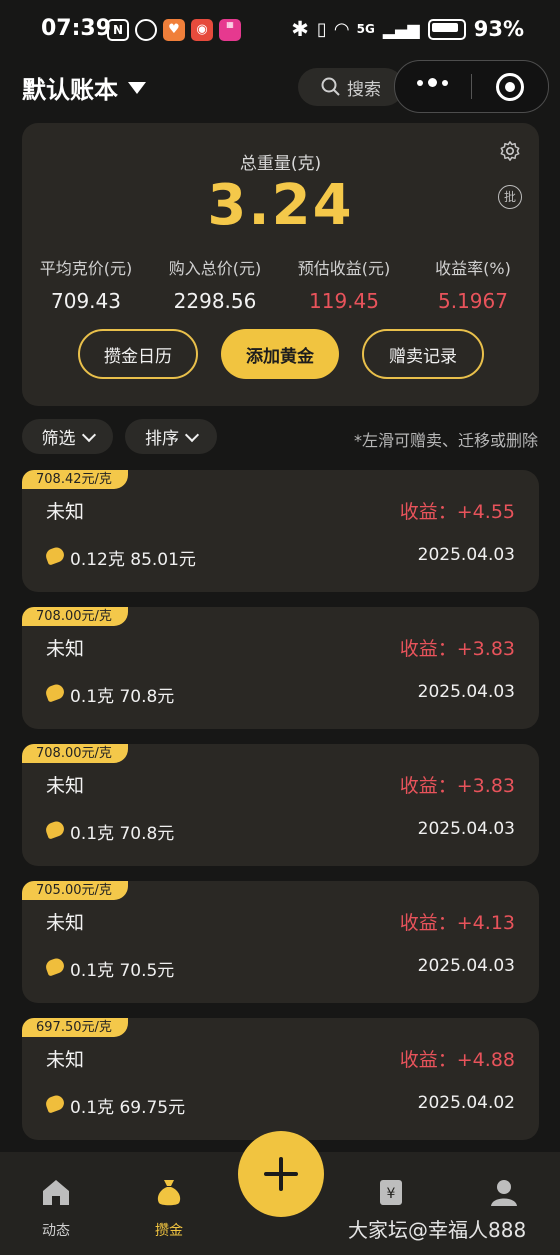 The width and height of the screenshot is (560, 1255). What do you see at coordinates (457, 923) in the screenshot?
I see `record-profit: 收益：+4.13` at bounding box center [457, 923].